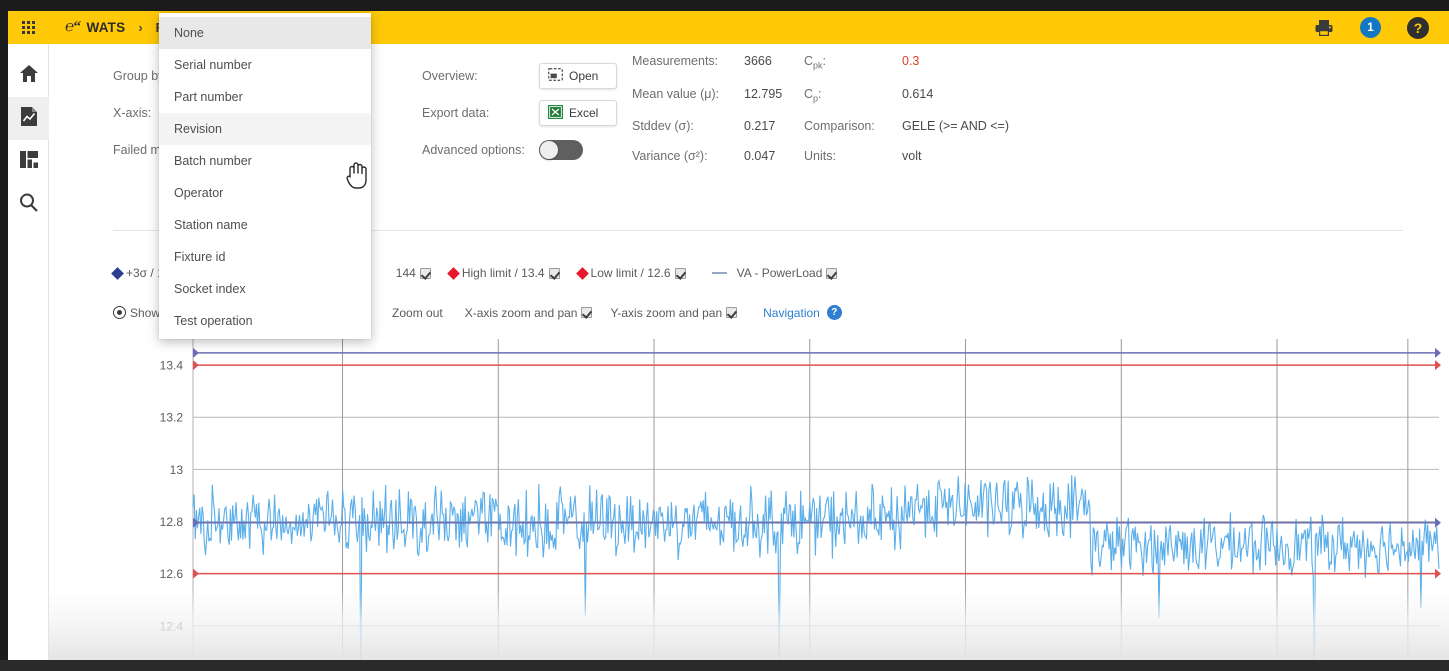 The image size is (1449, 671). I want to click on report-chart-icon, so click(29, 119).